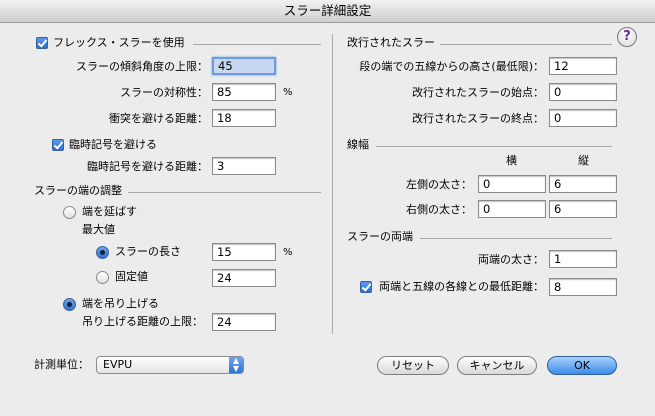  I want to click on accidental-distance-field: 3, so click(244, 166).